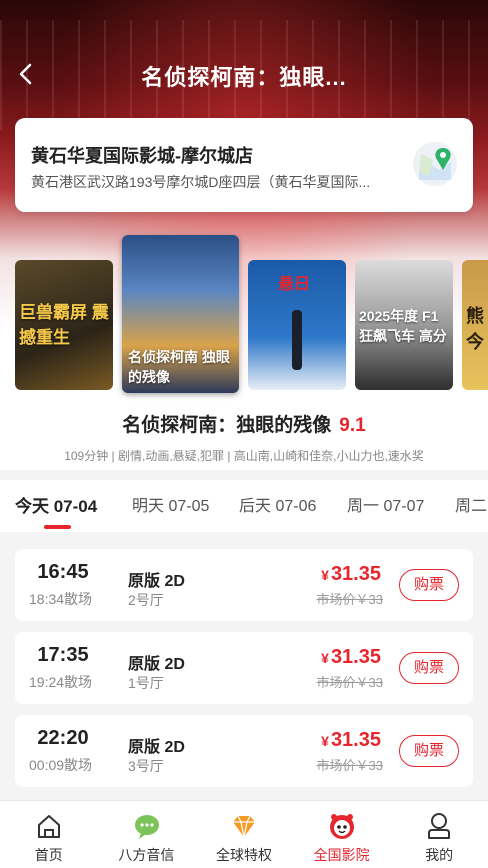 The width and height of the screenshot is (488, 868). I want to click on tab-tuesday: 周二, so click(471, 504).